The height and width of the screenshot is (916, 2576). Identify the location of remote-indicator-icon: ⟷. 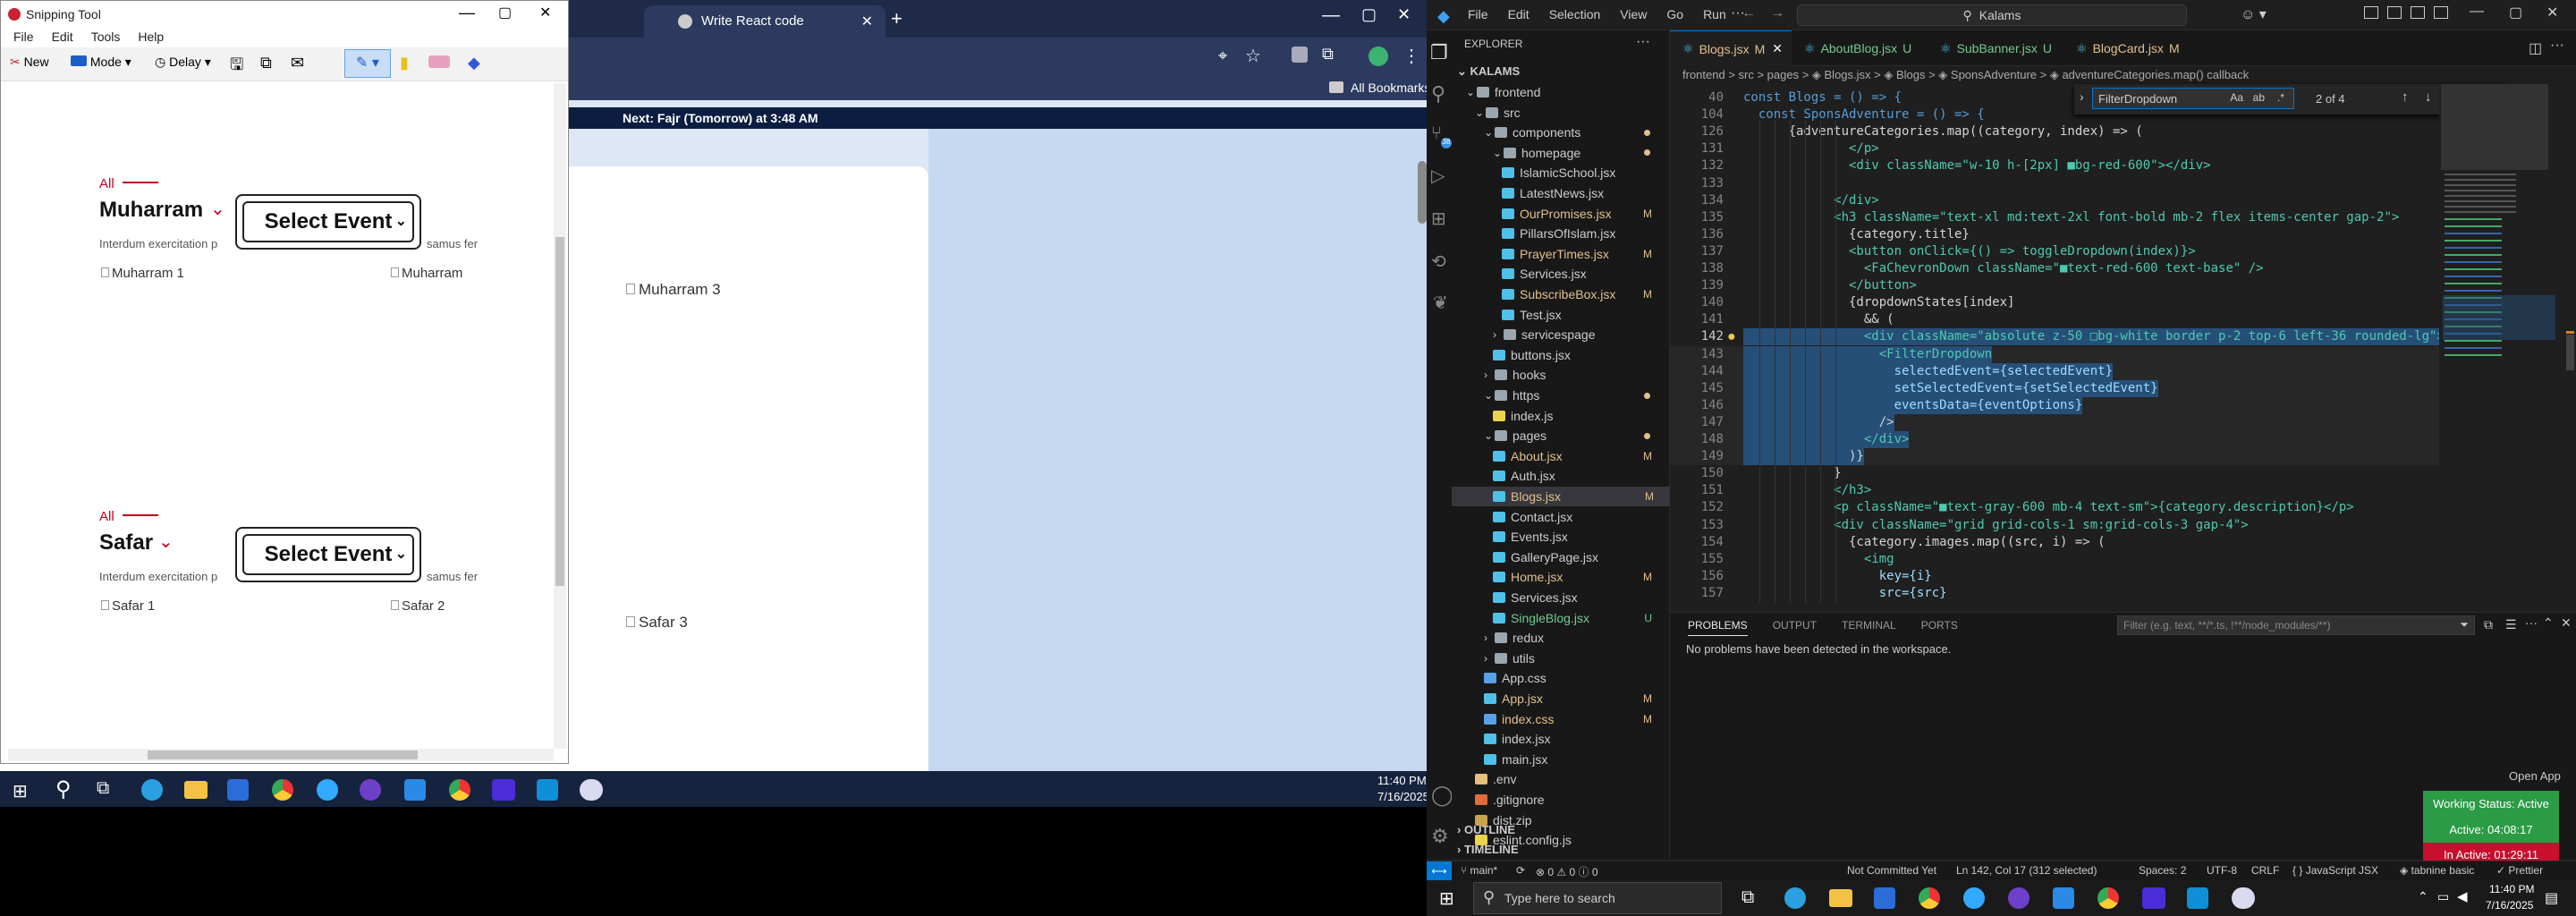
(1439, 870).